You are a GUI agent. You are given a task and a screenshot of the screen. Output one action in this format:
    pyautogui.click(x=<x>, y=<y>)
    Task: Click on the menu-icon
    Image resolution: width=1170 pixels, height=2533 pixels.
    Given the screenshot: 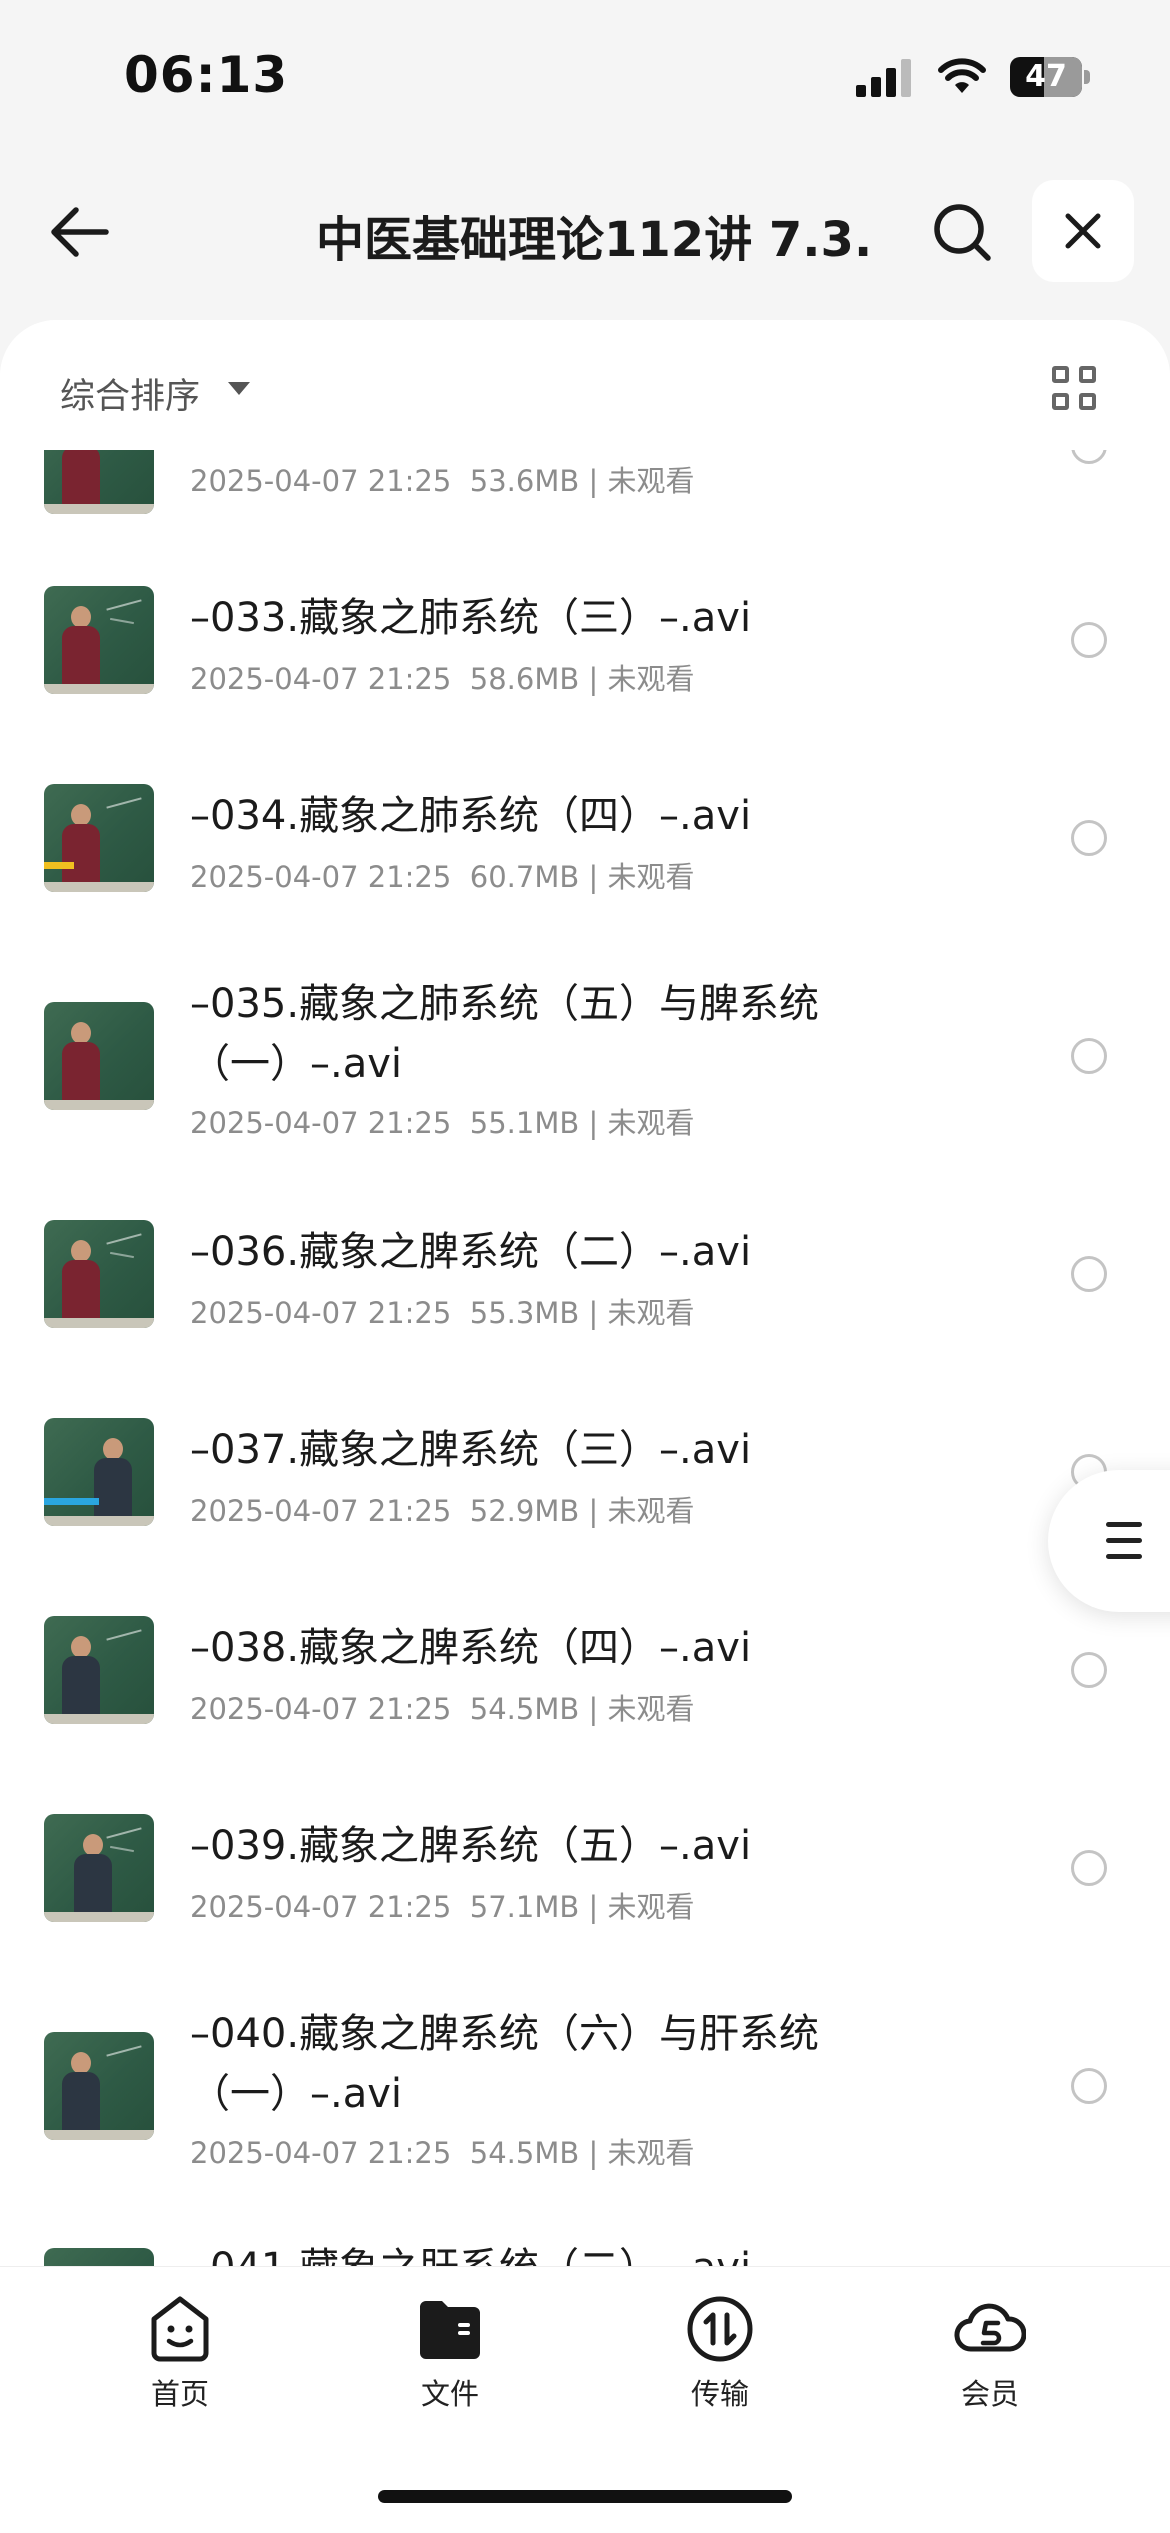 What is the action you would take?
    pyautogui.click(x=1124, y=1524)
    